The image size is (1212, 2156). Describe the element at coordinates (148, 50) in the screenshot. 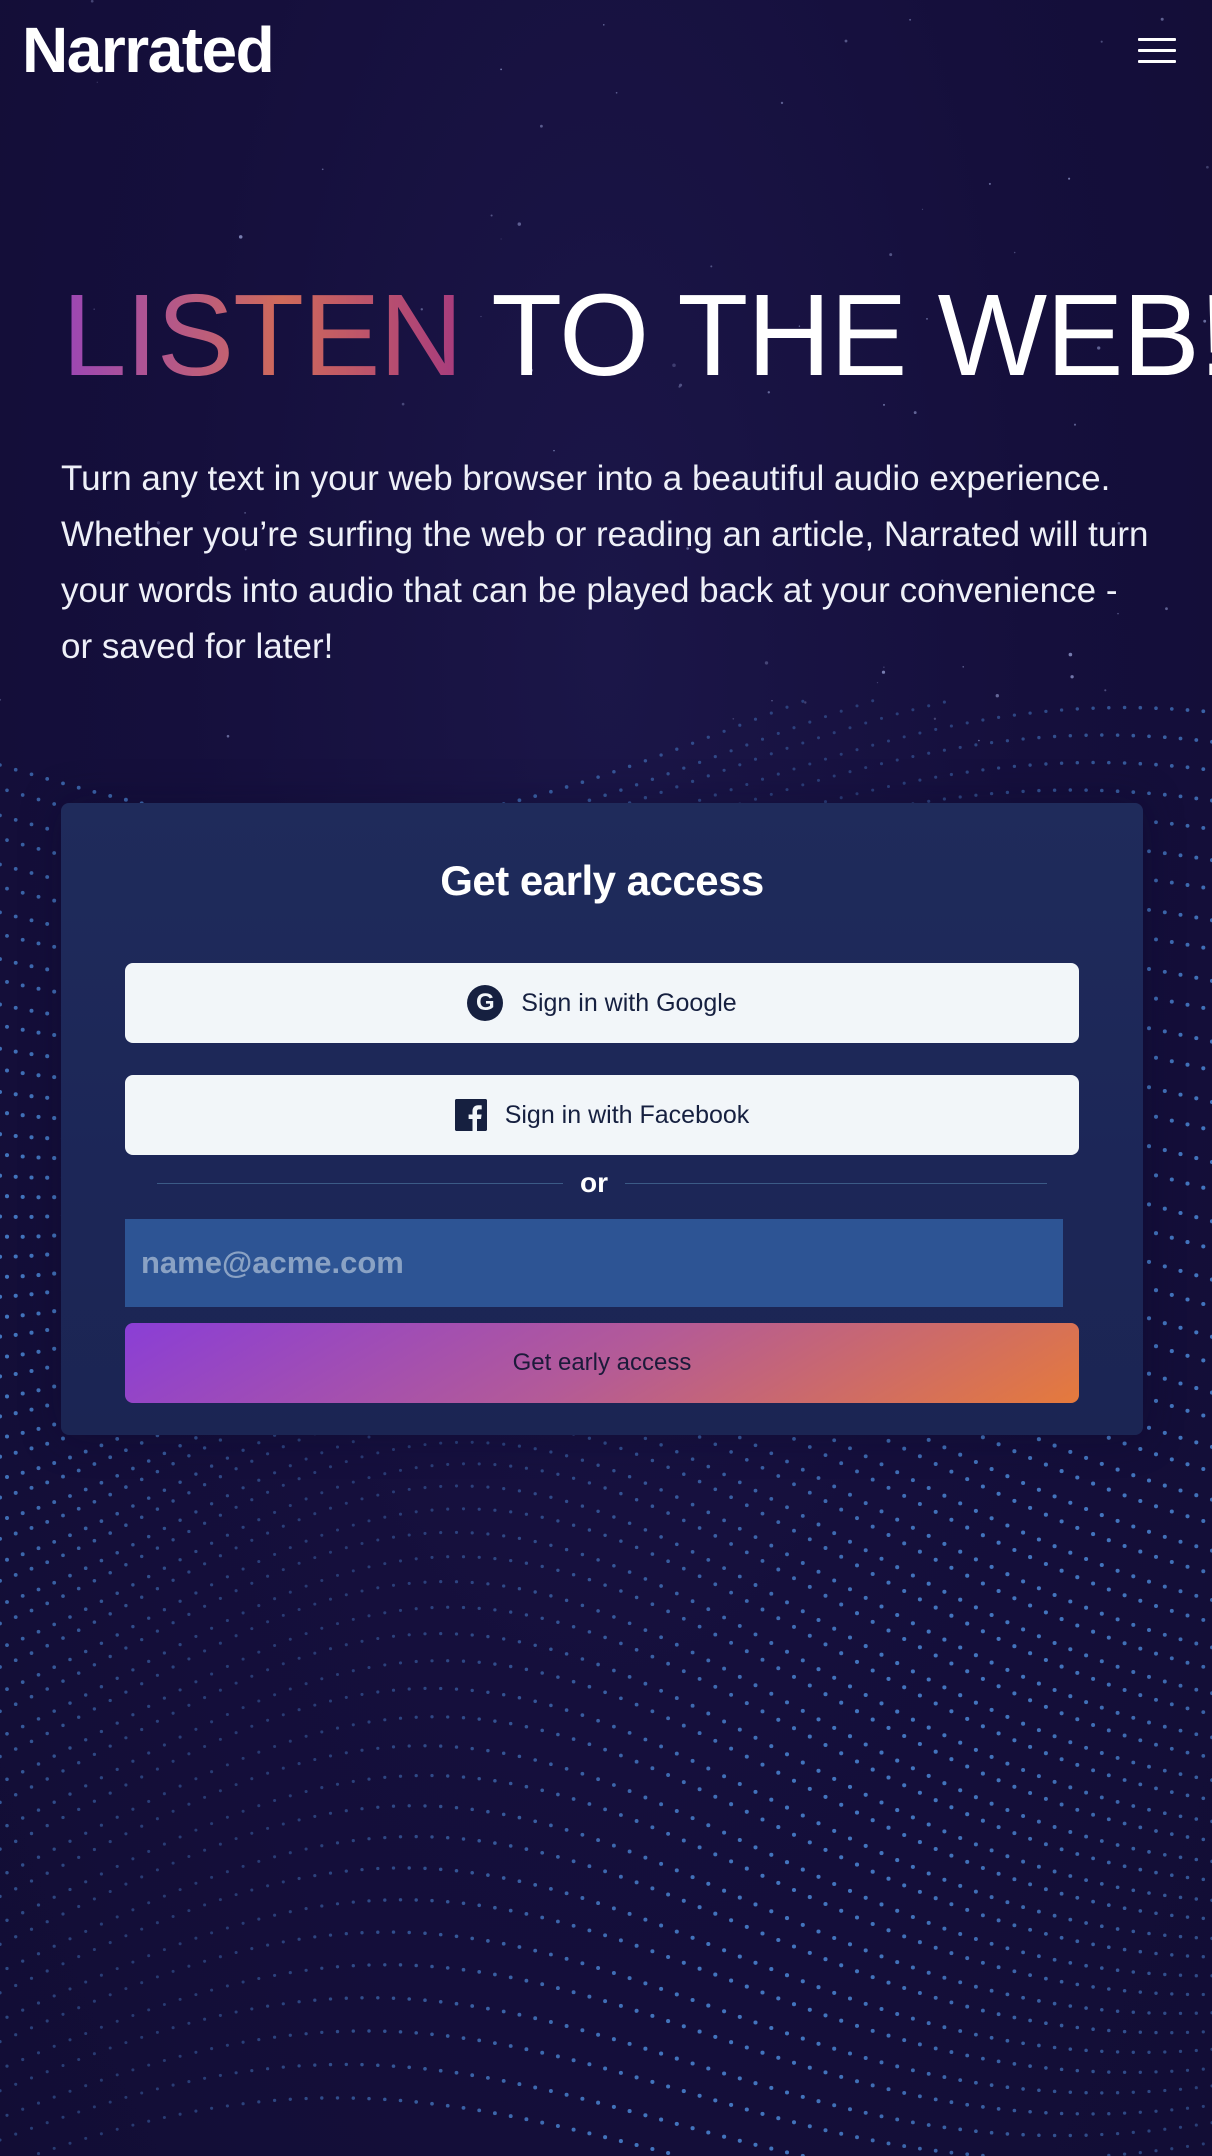

I see `logo: Narrated` at that location.